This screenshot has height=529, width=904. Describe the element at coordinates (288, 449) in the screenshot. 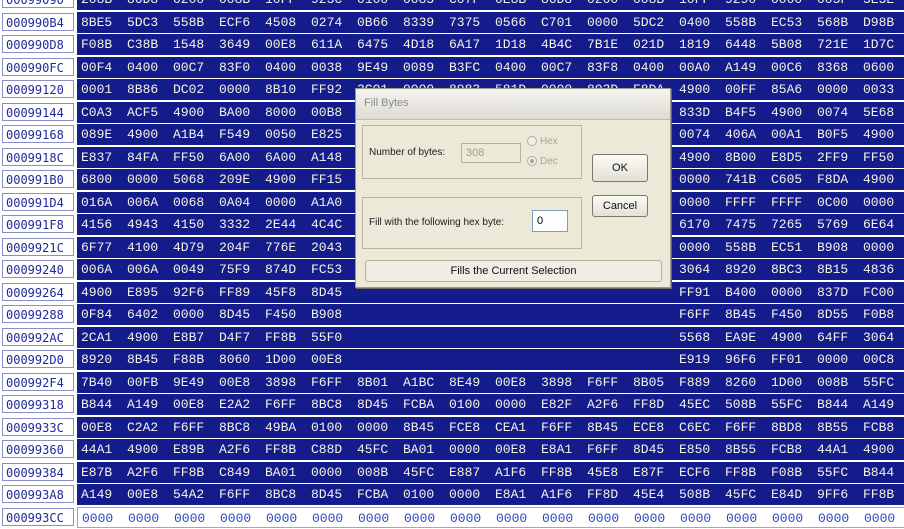

I see `hex-word: FF8B` at that location.